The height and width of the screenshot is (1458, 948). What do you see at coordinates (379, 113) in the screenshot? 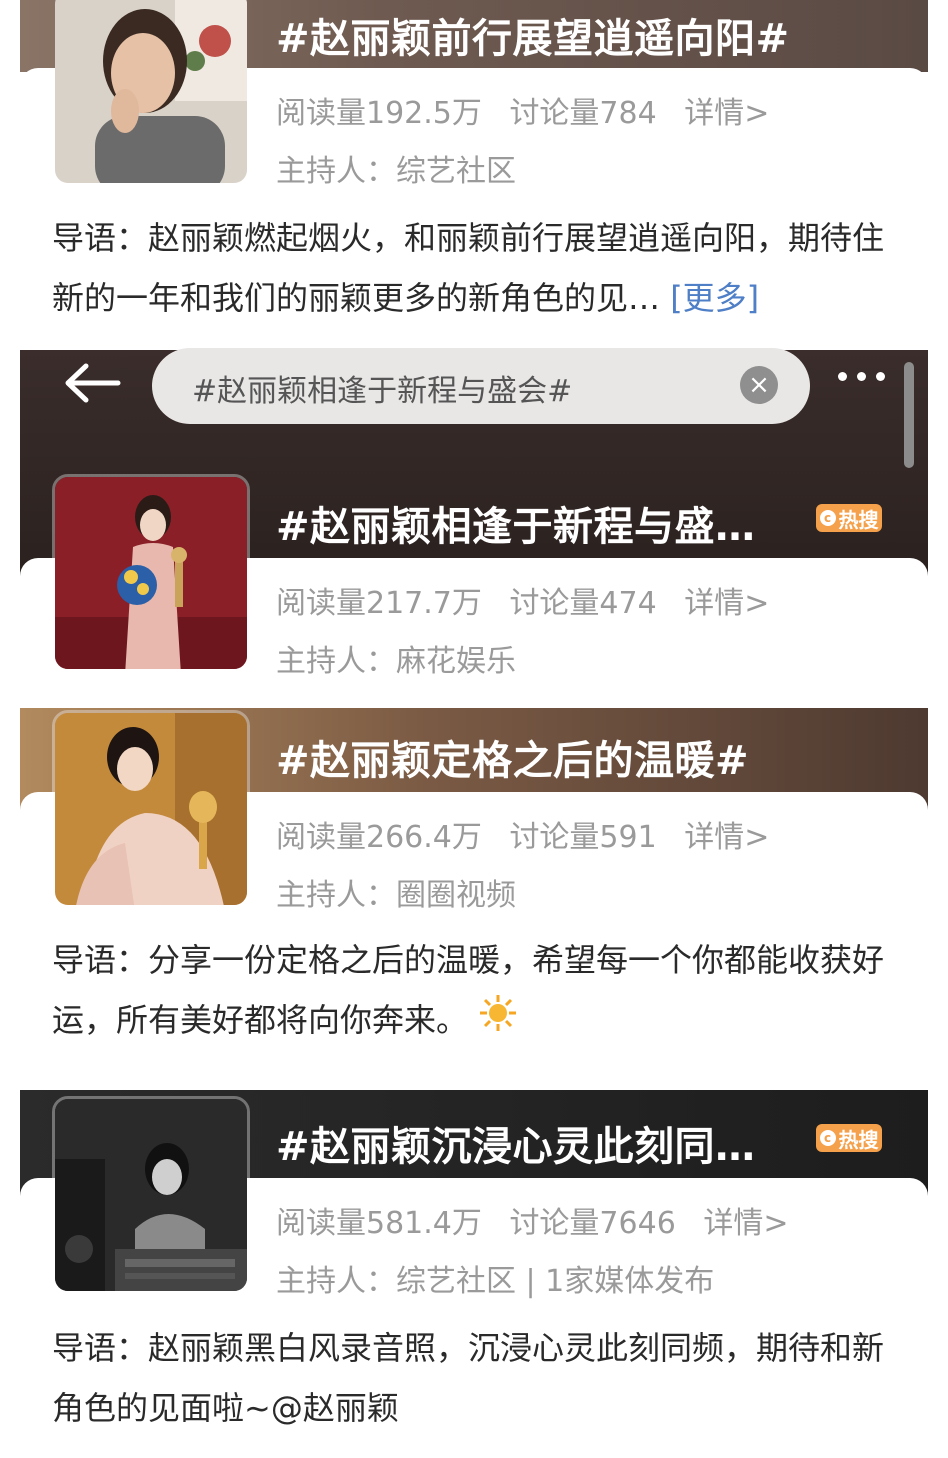
I see `read-count: 阅读量192.5万` at bounding box center [379, 113].